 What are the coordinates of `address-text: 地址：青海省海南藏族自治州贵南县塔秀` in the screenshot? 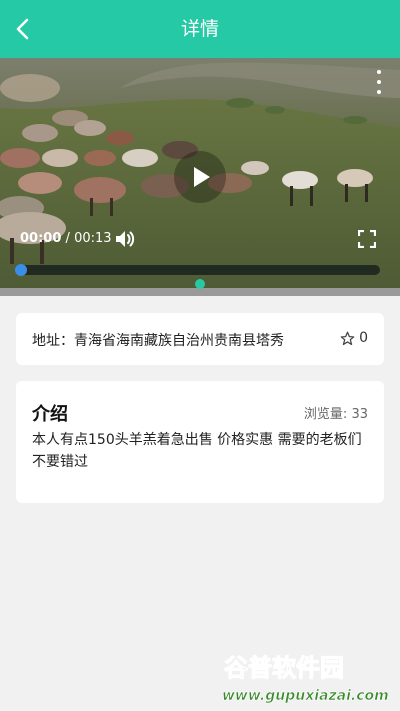 It's located at (158, 340).